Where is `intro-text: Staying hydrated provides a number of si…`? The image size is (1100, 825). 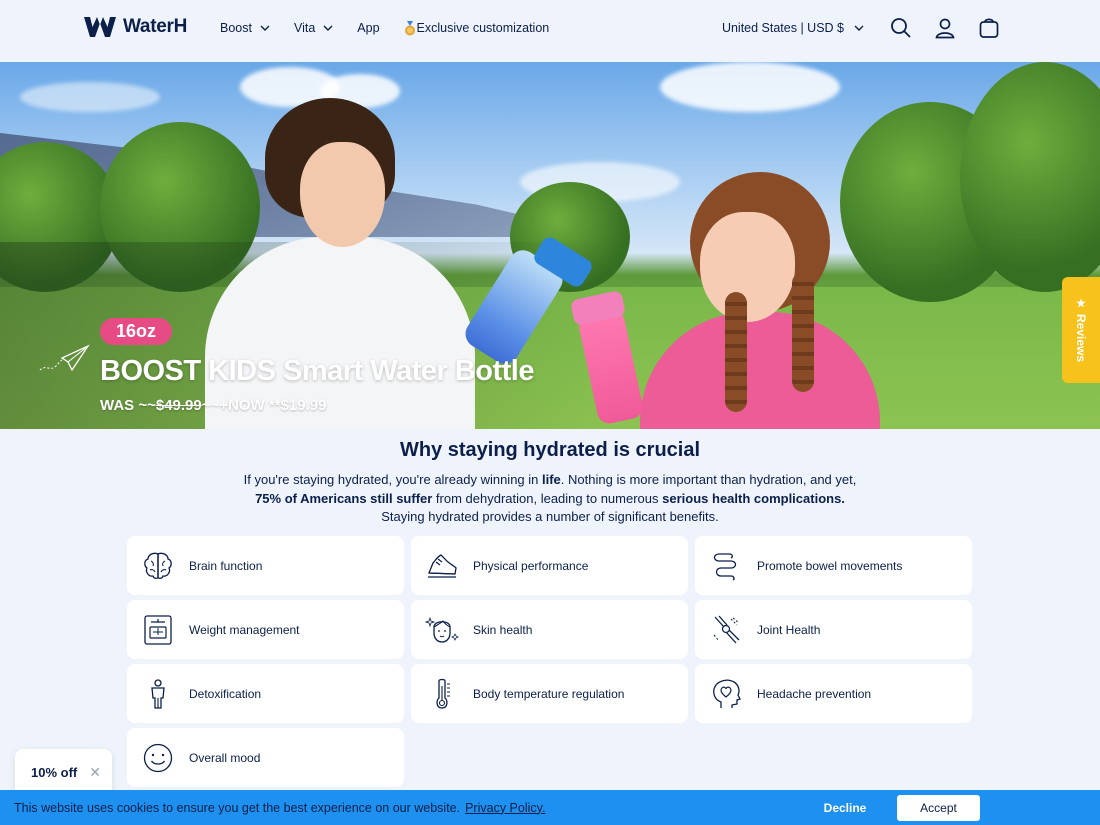 intro-text: Staying hydrated provides a number of si… is located at coordinates (550, 517).